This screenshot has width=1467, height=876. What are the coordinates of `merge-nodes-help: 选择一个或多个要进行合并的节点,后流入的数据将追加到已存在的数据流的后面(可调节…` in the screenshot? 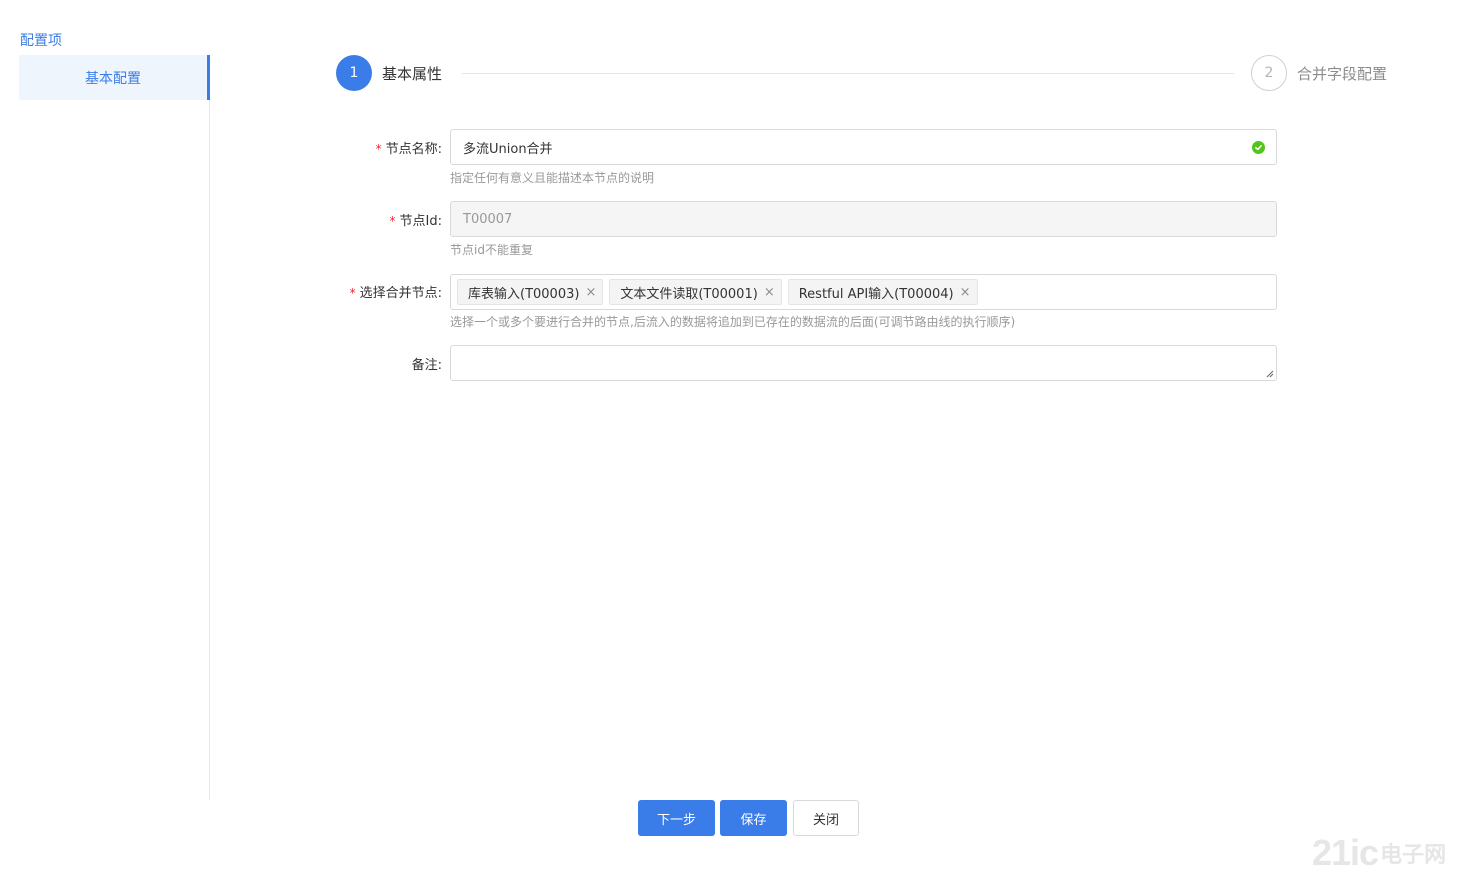 It's located at (733, 322).